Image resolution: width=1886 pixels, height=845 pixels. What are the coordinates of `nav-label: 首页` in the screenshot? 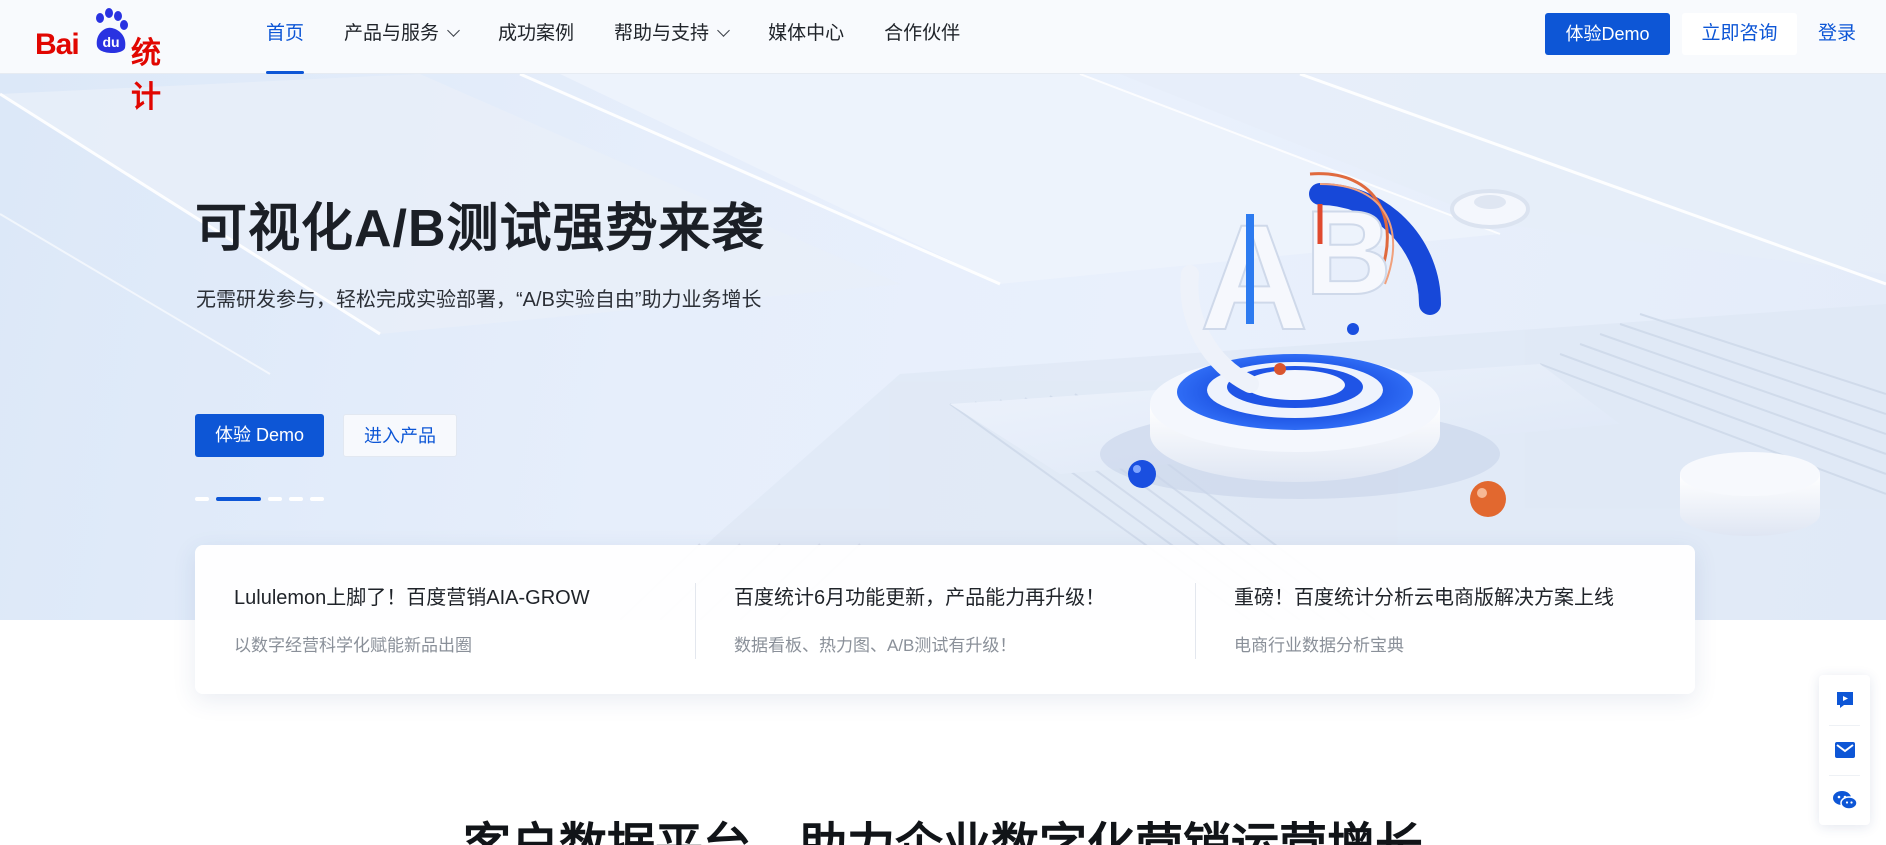 It's located at (285, 33).